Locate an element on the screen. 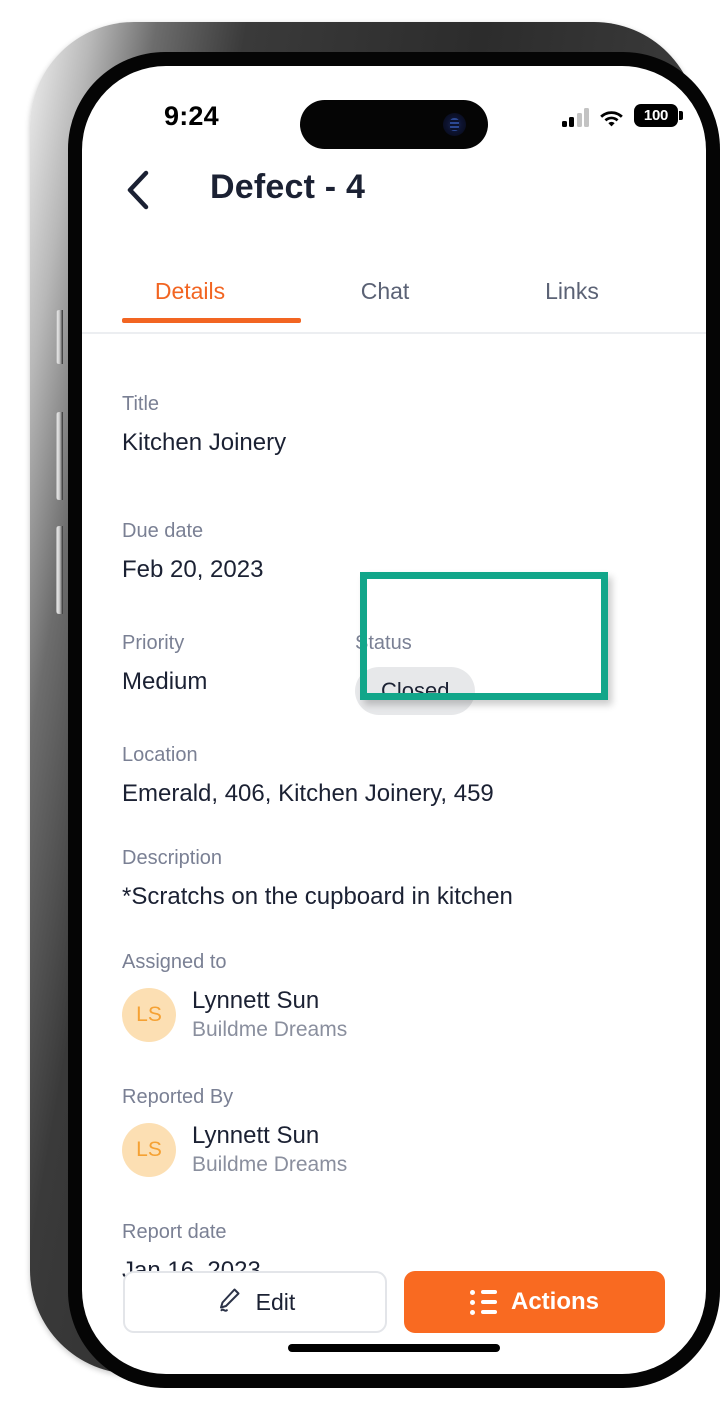  wifi-icon is located at coordinates (611, 117).